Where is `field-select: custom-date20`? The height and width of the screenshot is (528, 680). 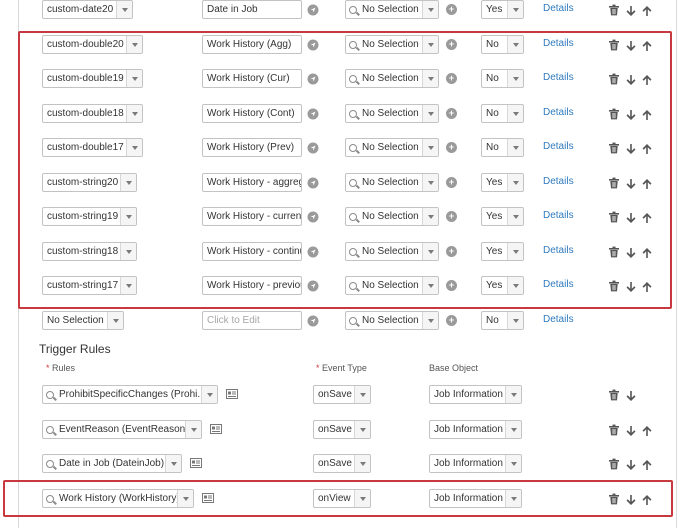
field-select: custom-date20 is located at coordinates (87, 9).